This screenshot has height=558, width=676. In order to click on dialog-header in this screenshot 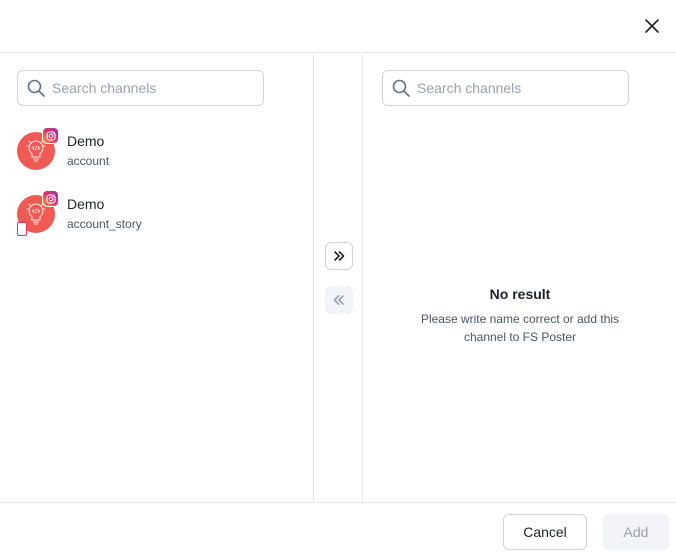, I will do `click(338, 26)`.